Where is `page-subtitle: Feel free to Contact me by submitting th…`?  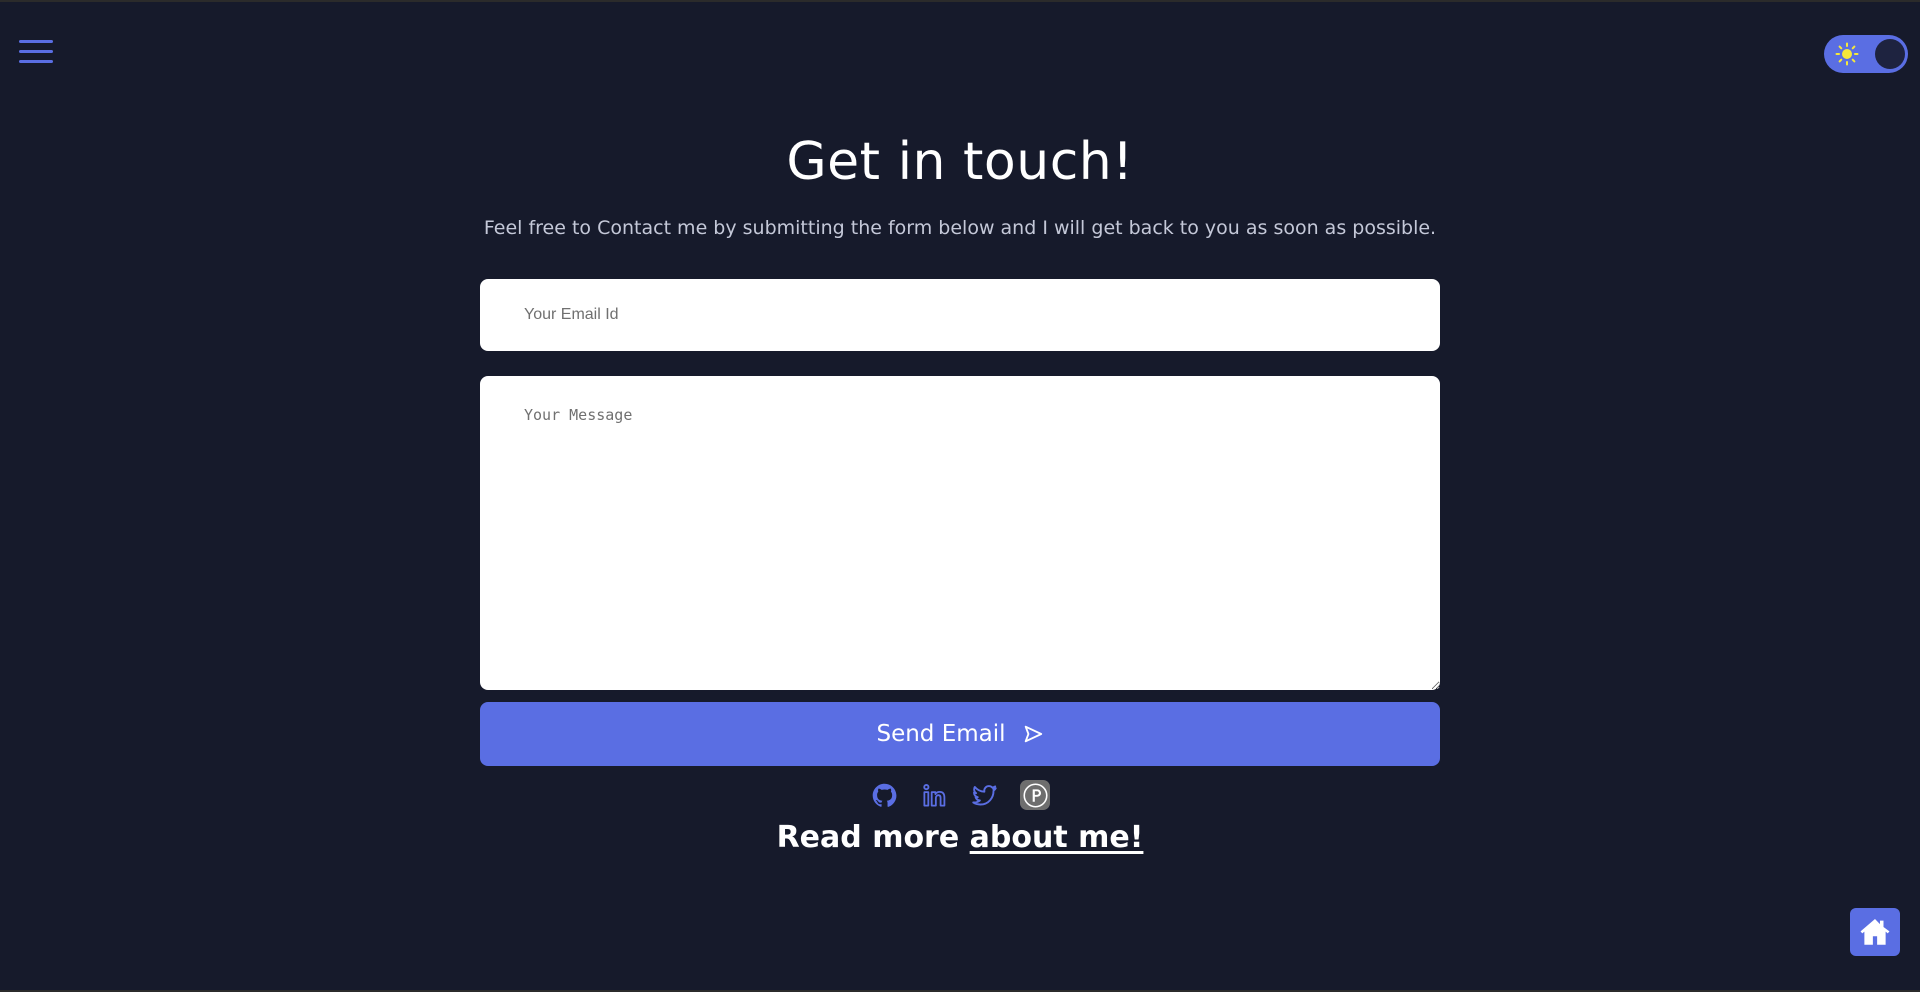
page-subtitle: Feel free to Contact me by submitting th… is located at coordinates (960, 228).